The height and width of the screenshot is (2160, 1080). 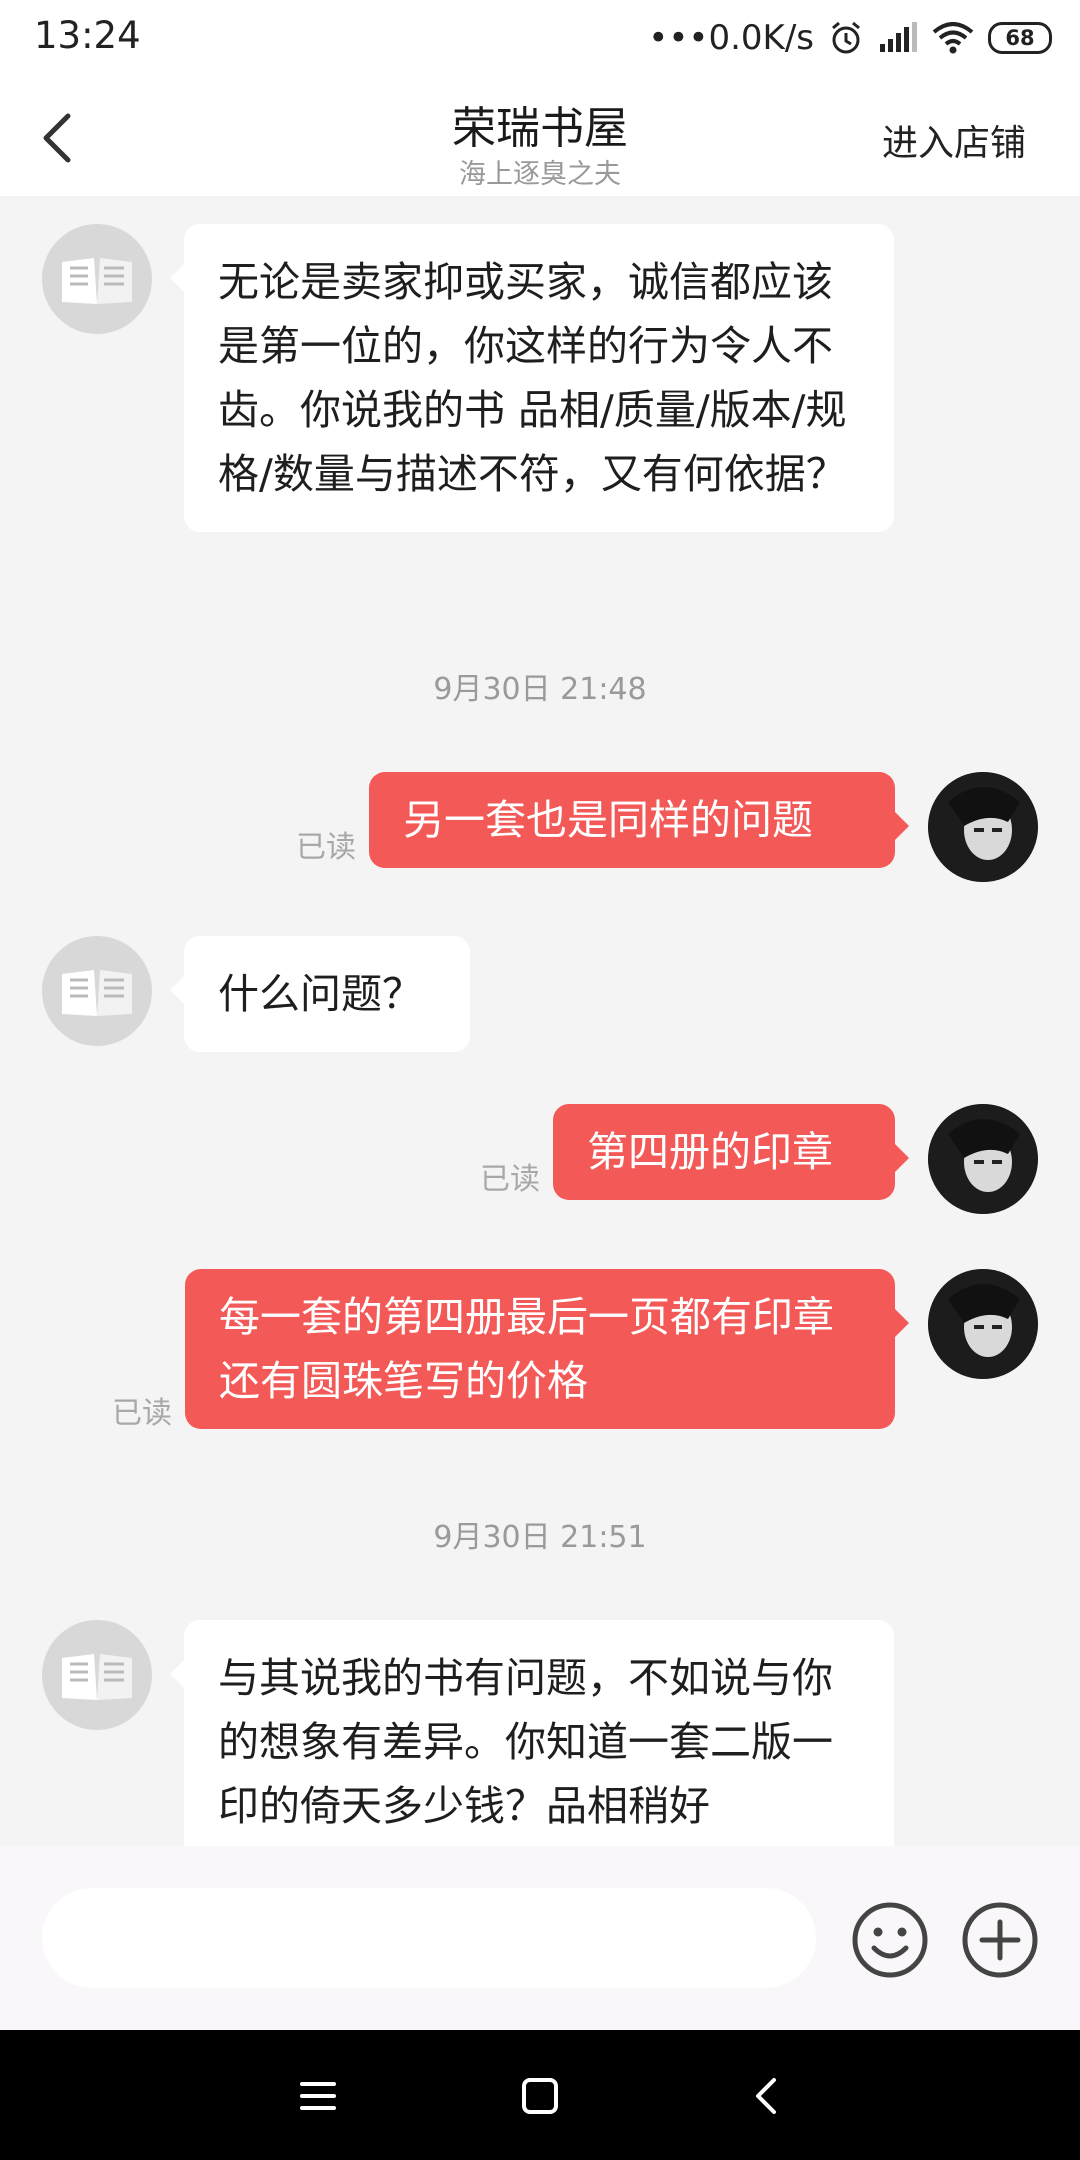 I want to click on chat-header: 荣瑞书屋 海上逐臭之夫 进入店铺, so click(x=540, y=136).